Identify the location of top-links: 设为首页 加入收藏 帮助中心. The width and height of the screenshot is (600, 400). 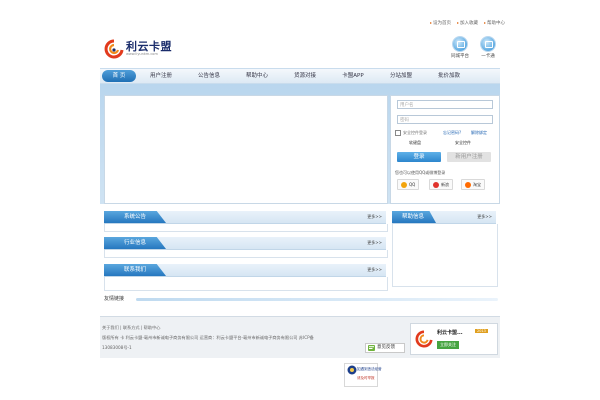
(450, 24).